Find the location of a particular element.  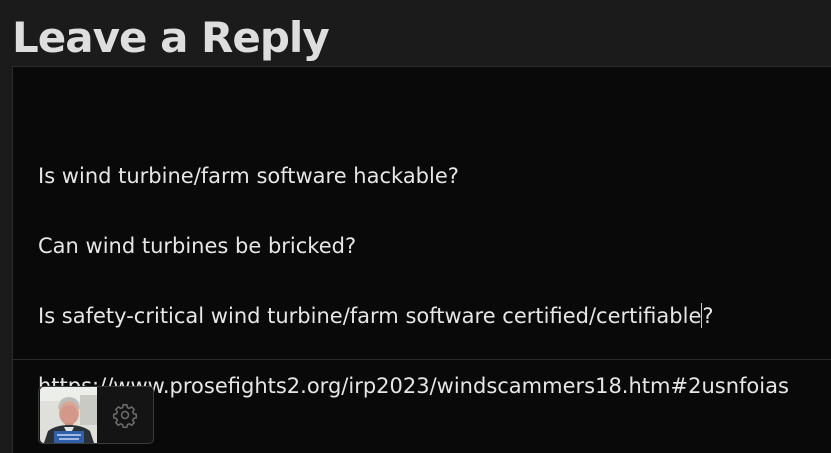

gear-icon is located at coordinates (125, 415).